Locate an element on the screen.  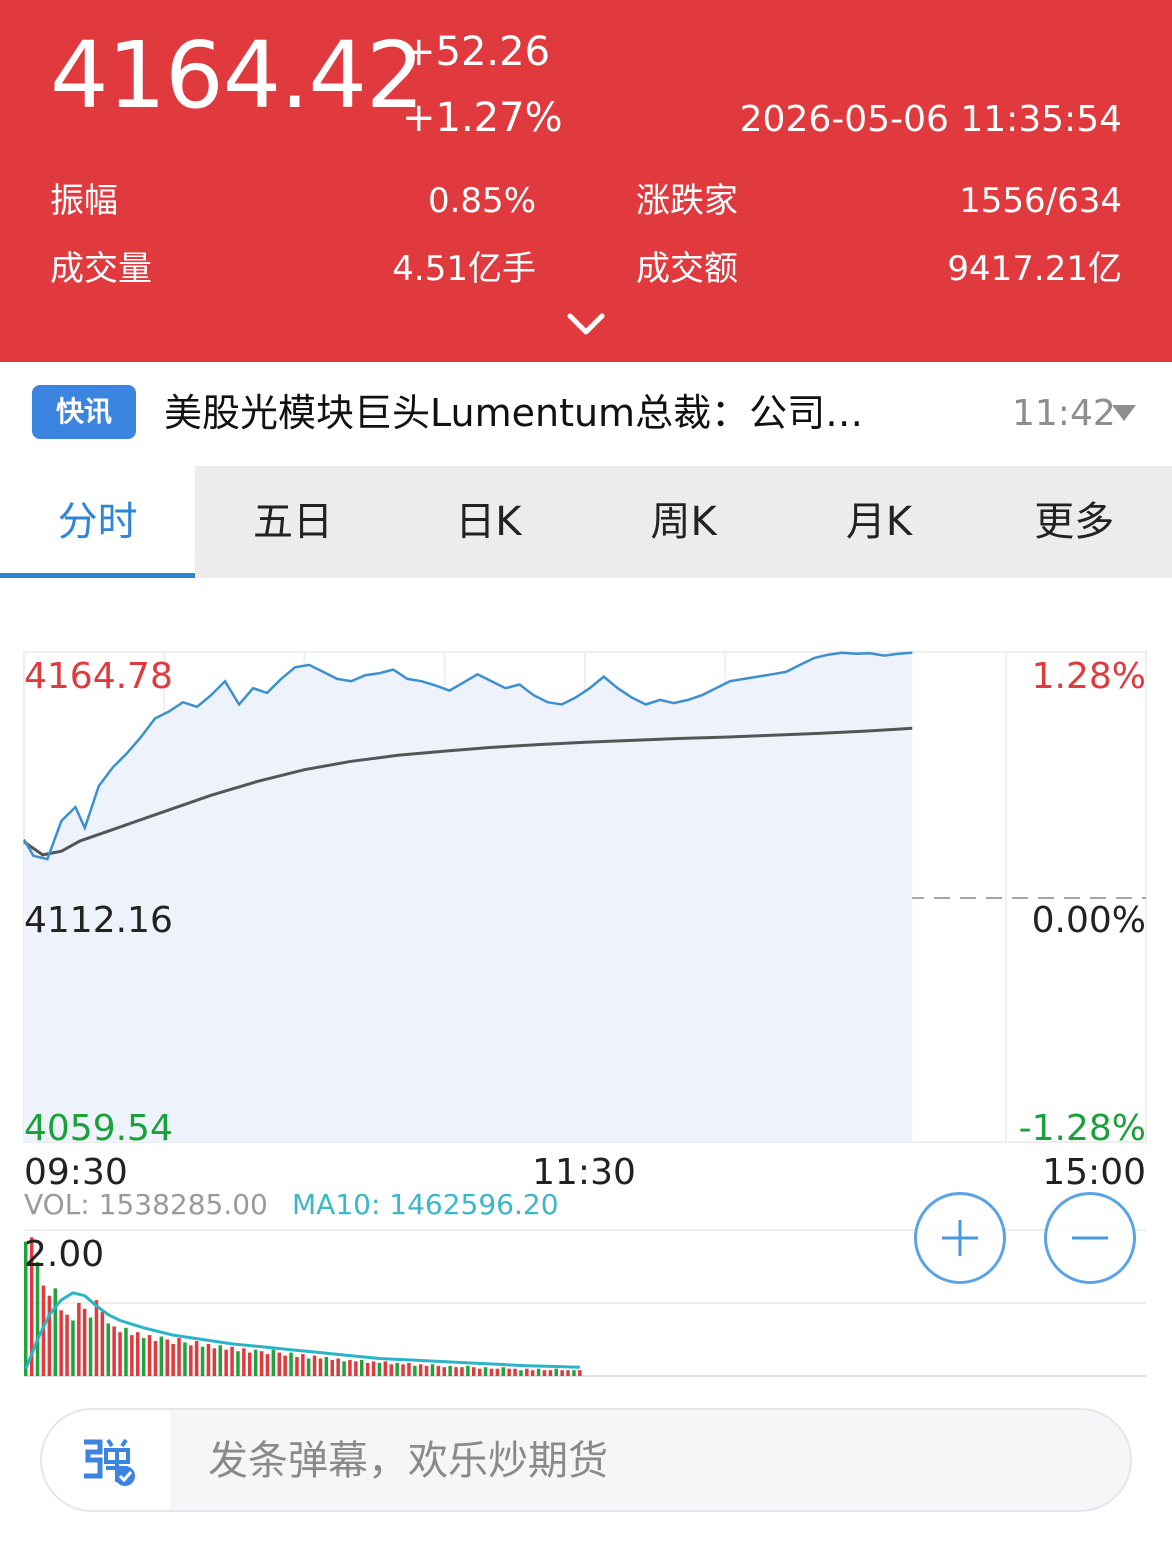
tab-weekly-k: 周K is located at coordinates (683, 522).